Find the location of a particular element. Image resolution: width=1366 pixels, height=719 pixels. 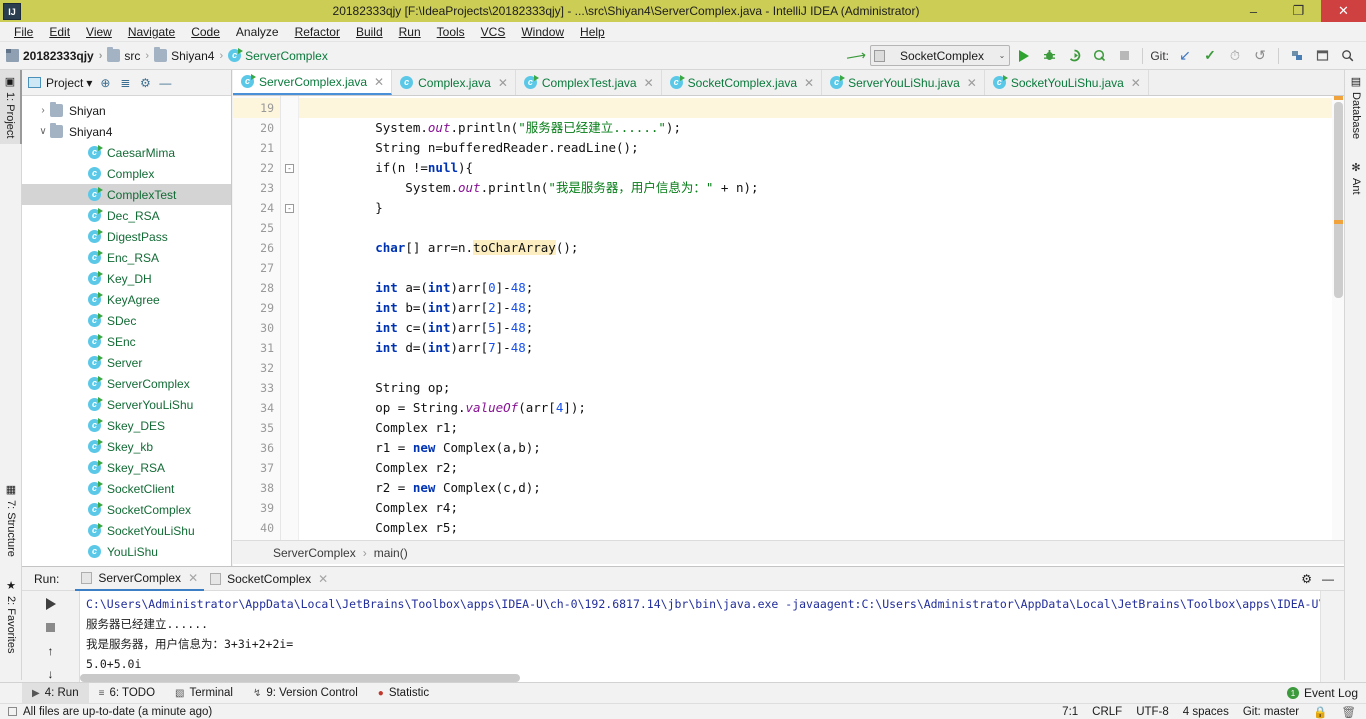

file-encoding: UTF-8 is located at coordinates (1152, 712).